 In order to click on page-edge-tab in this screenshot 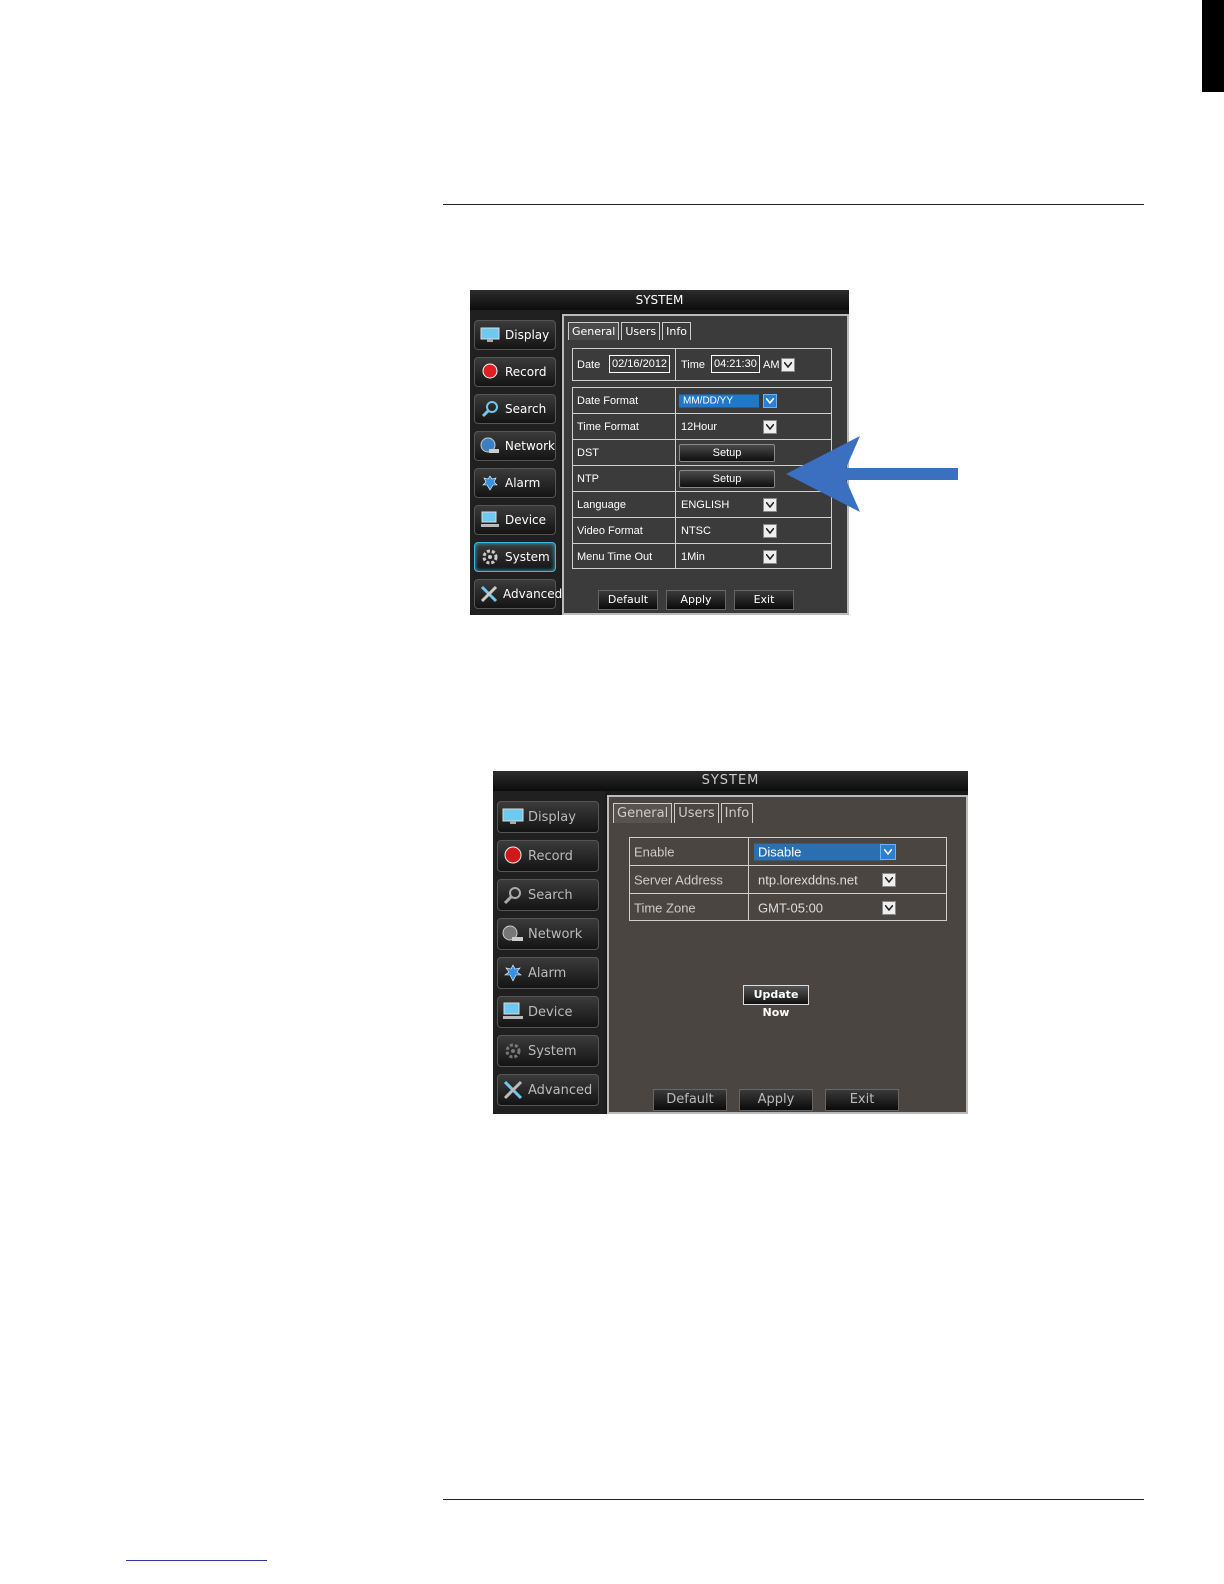, I will do `click(1213, 46)`.